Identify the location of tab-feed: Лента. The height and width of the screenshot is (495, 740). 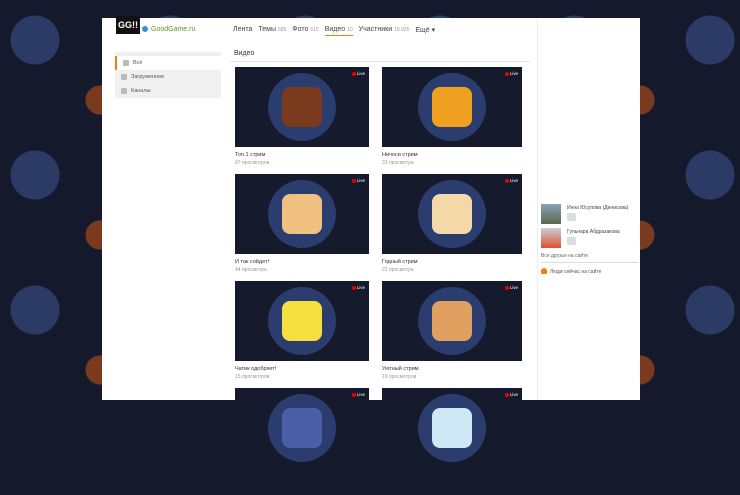
(242, 31).